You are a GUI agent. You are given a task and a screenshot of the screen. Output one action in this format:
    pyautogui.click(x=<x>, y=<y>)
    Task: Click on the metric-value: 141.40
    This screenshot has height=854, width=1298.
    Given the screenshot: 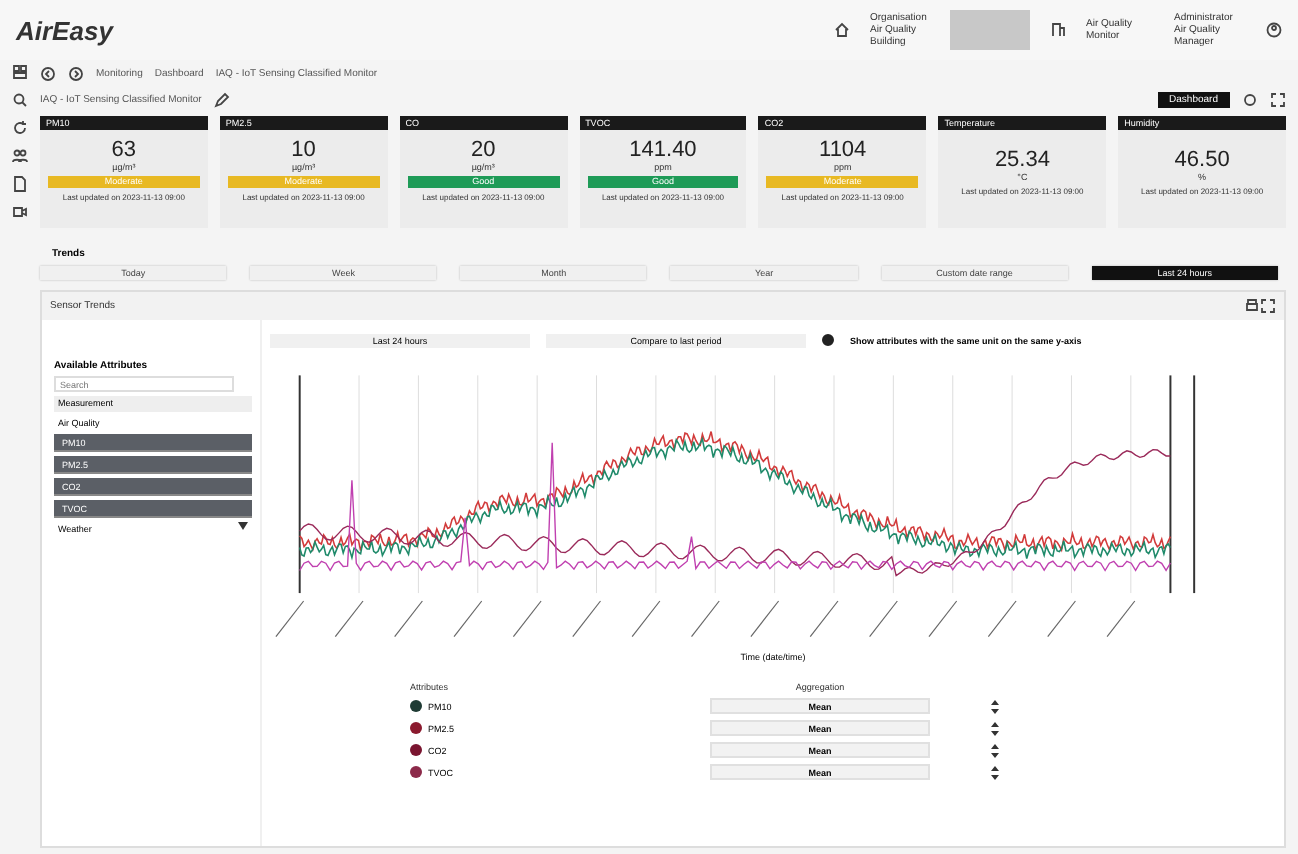 What is the action you would take?
    pyautogui.click(x=663, y=150)
    